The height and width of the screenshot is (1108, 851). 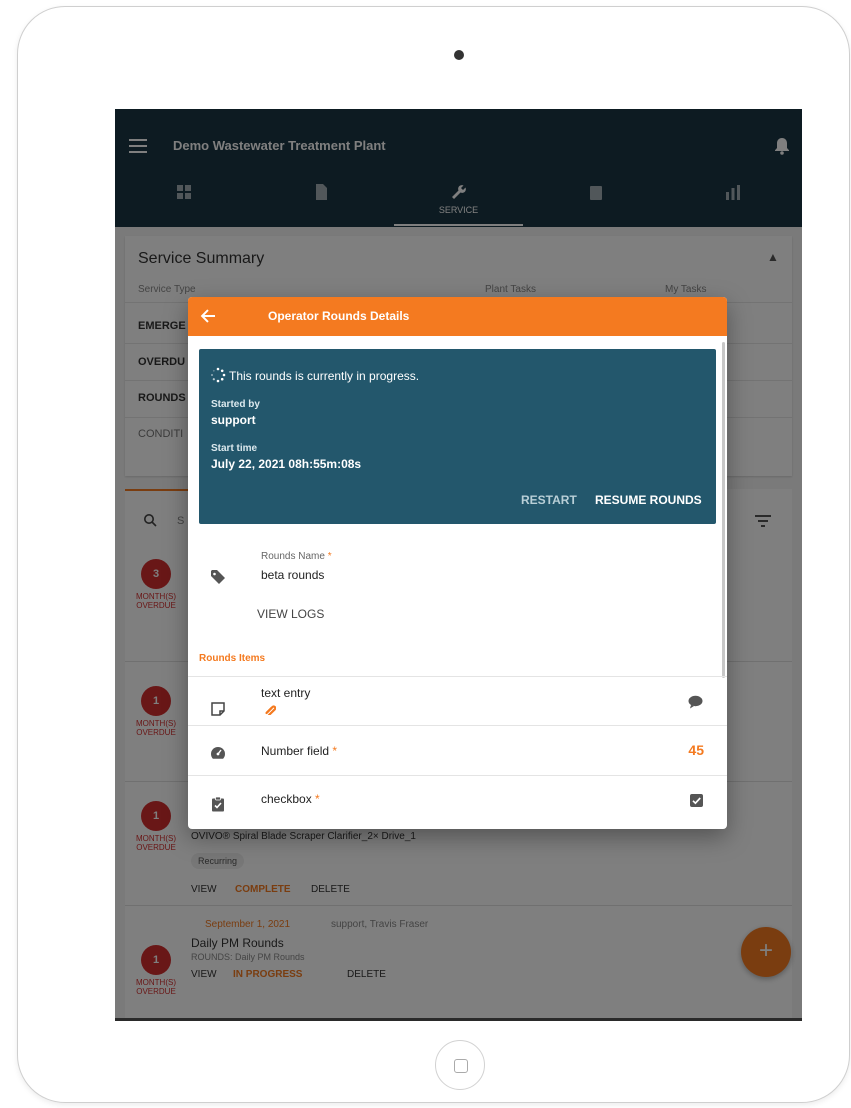 I want to click on dialog-title: Operator Rounds Details, so click(x=339, y=316).